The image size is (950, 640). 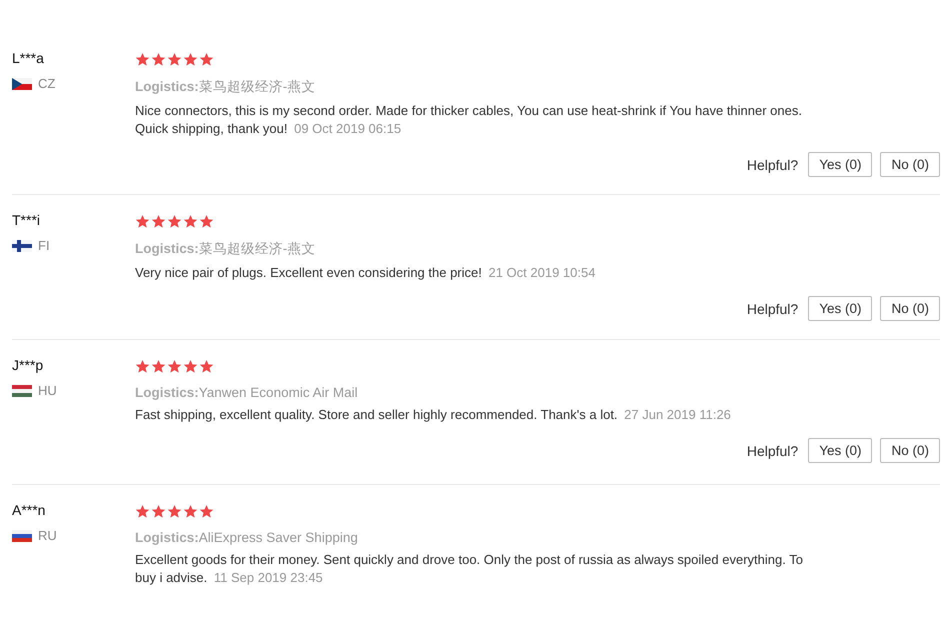 I want to click on country-code: RU, so click(x=47, y=535).